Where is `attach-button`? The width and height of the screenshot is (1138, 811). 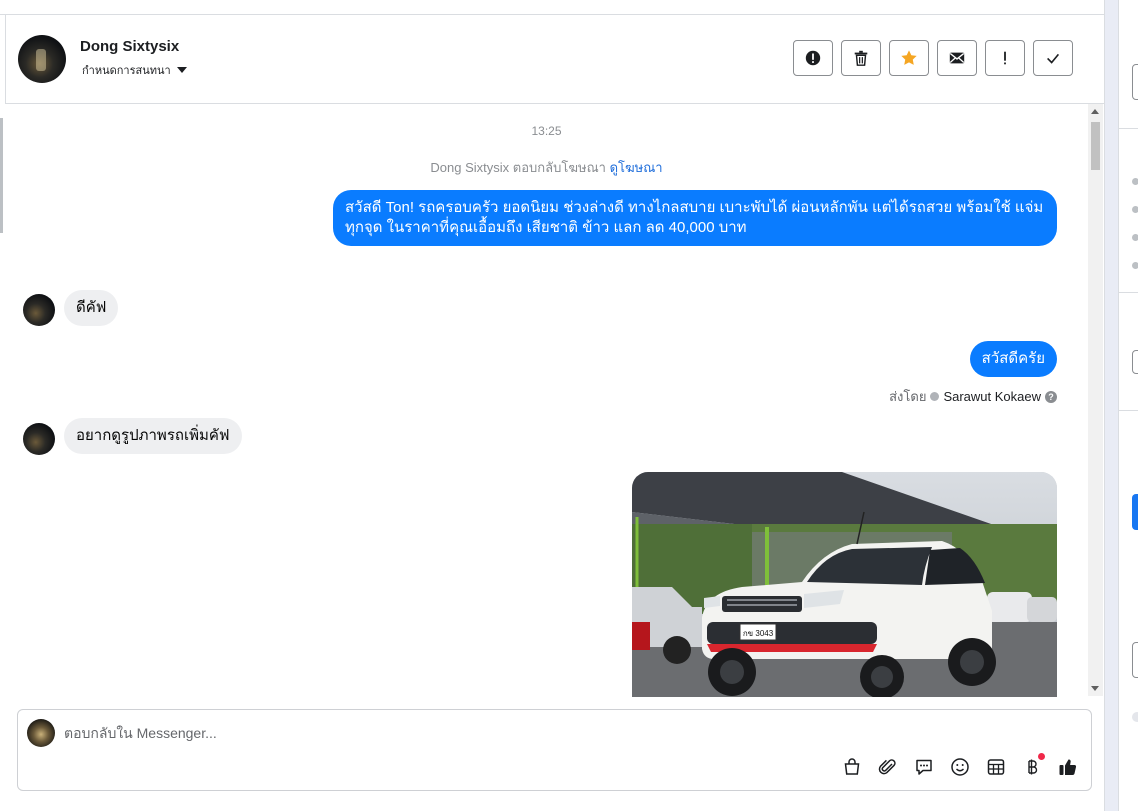
attach-button is located at coordinates (888, 767).